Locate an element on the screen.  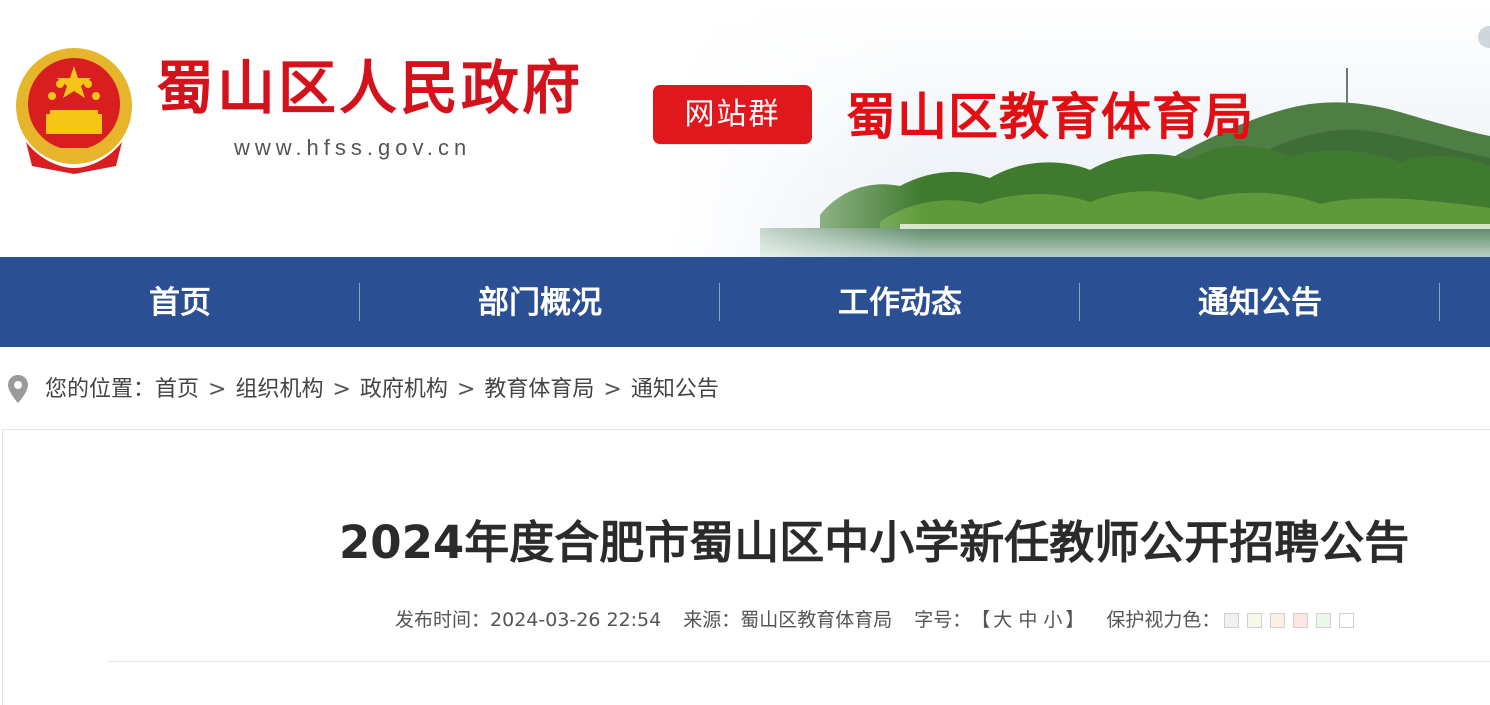
font-size-small-button: 小 is located at coordinates (1052, 620).